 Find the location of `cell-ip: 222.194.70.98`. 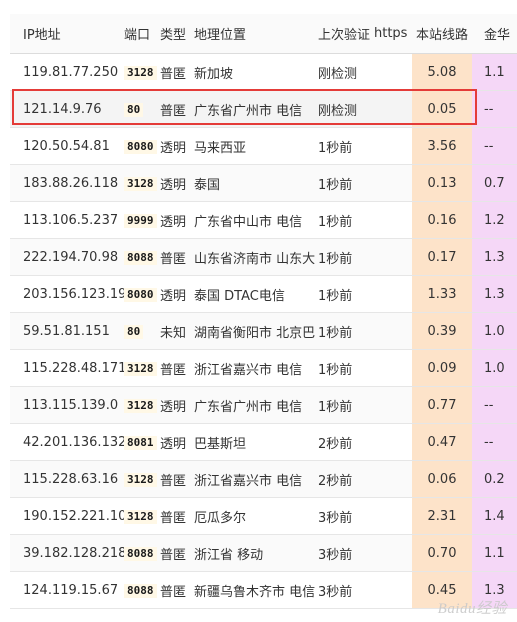

cell-ip: 222.194.70.98 is located at coordinates (67, 257).